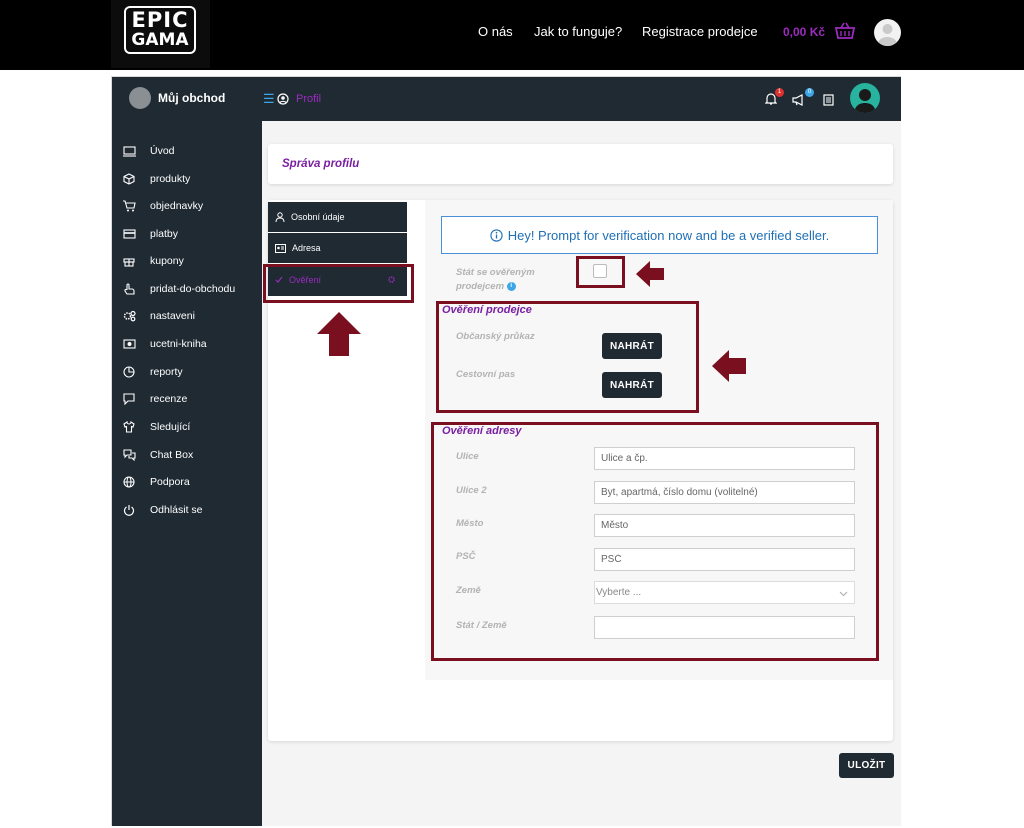  What do you see at coordinates (129, 399) in the screenshot?
I see `comment-icon` at bounding box center [129, 399].